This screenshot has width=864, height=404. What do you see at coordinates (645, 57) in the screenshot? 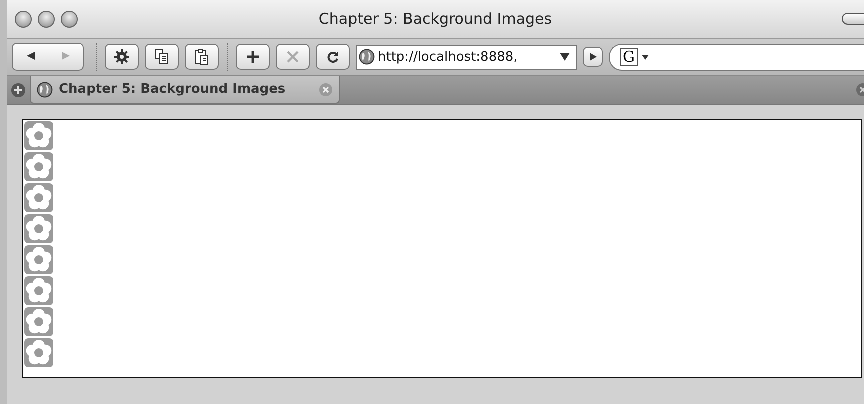
I see `caret-icon` at bounding box center [645, 57].